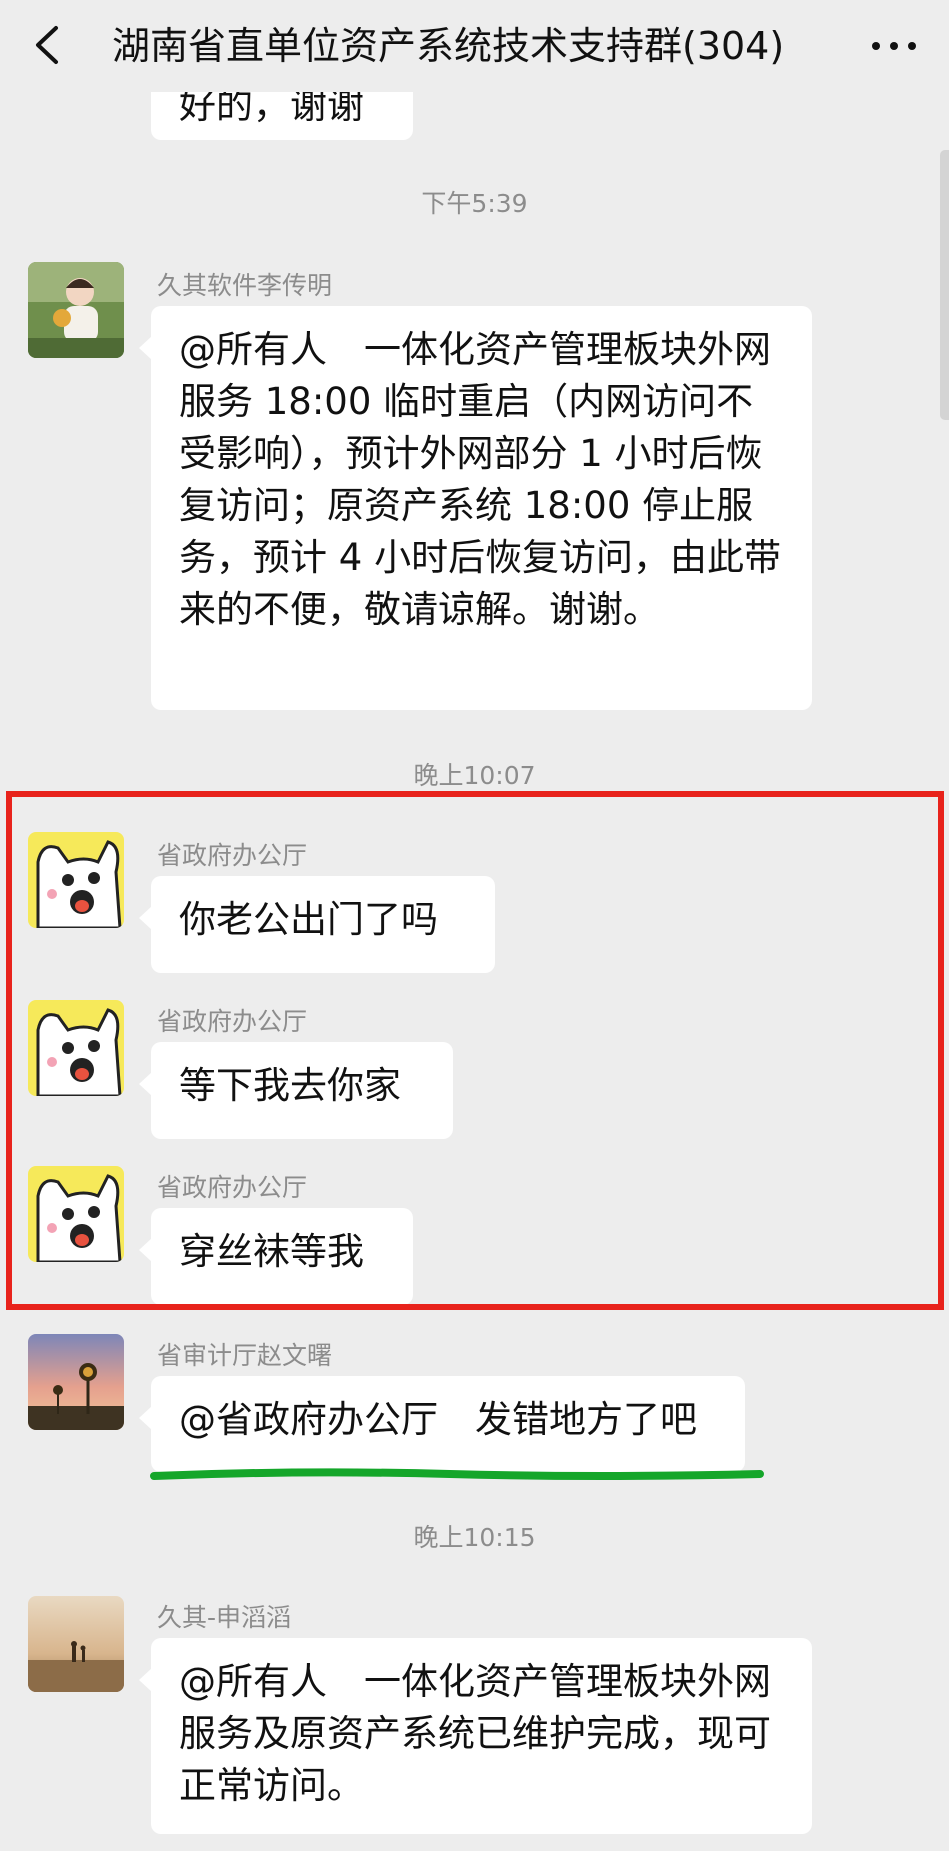  I want to click on sender-name: 久其-申滔滔, so click(224, 1617).